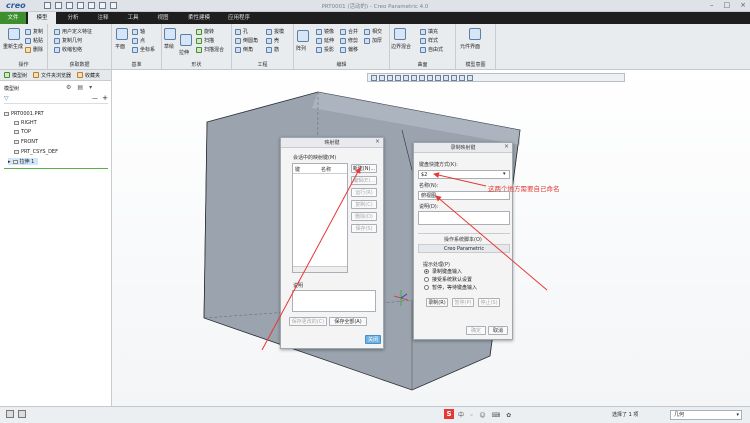  I want to click on tab-file: 文件, so click(13, 18).